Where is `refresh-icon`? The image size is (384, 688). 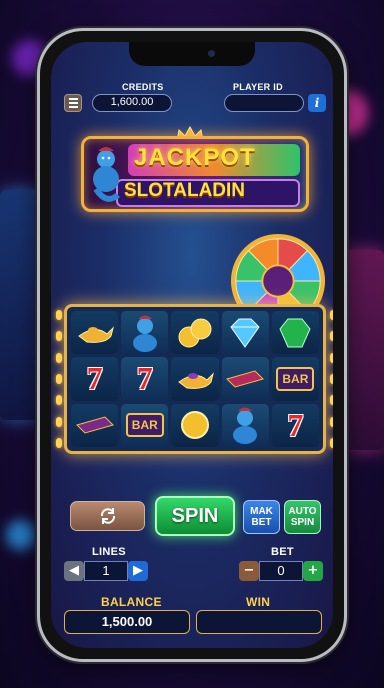
refresh-icon is located at coordinates (107, 516).